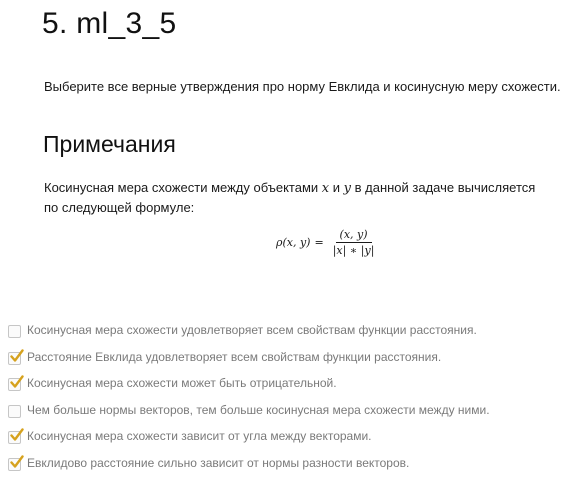 The width and height of the screenshot is (562, 482). What do you see at coordinates (293, 242) in the screenshot?
I see `formula-lhs: ρ(x, y)` at bounding box center [293, 242].